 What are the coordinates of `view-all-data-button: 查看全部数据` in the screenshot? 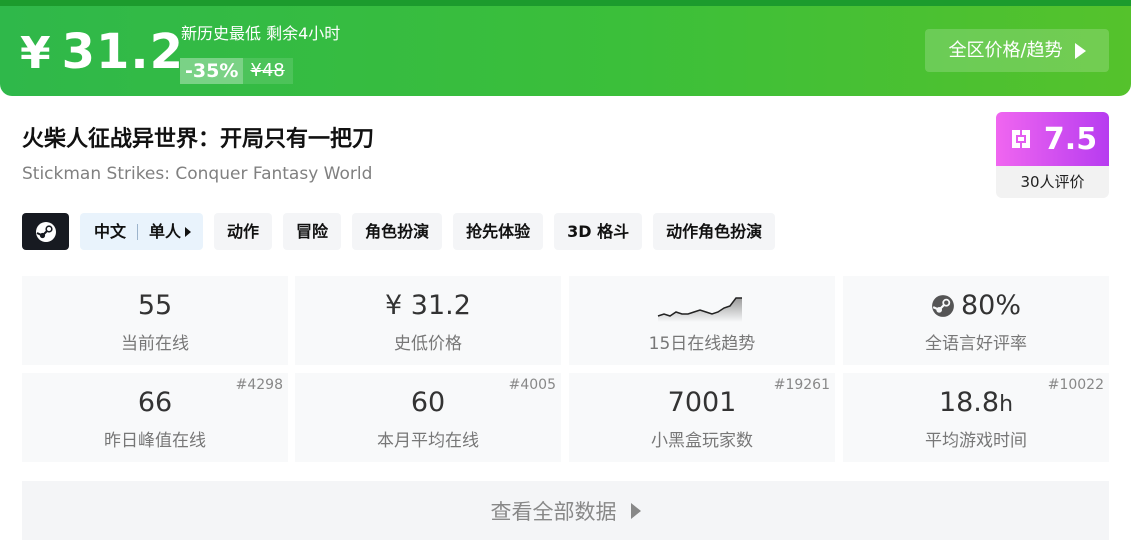 It's located at (565, 510).